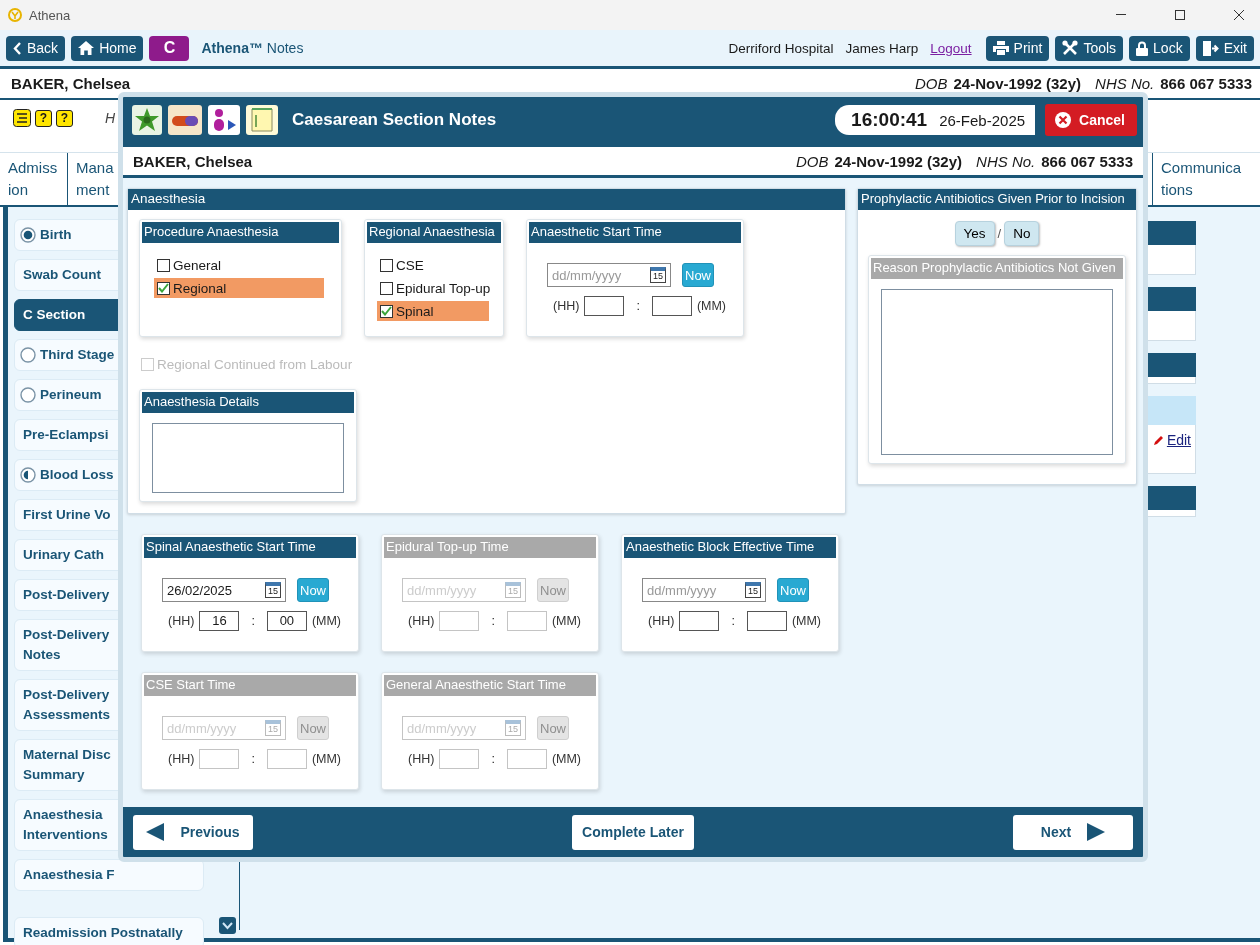  Describe the element at coordinates (50, 15) in the screenshot. I see `window-title: Athena` at that location.